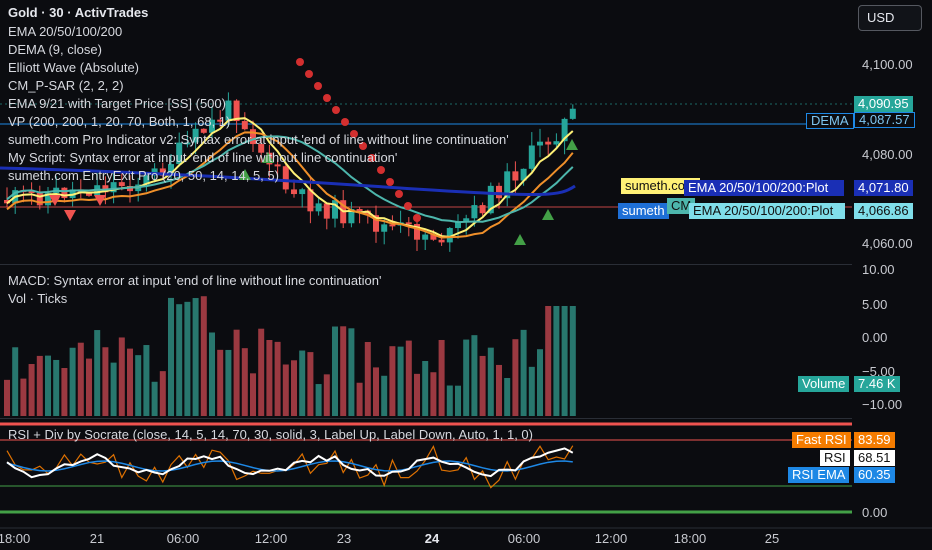 The image size is (932, 550). What do you see at coordinates (344, 538) in the screenshot?
I see `time-label: 23` at bounding box center [344, 538].